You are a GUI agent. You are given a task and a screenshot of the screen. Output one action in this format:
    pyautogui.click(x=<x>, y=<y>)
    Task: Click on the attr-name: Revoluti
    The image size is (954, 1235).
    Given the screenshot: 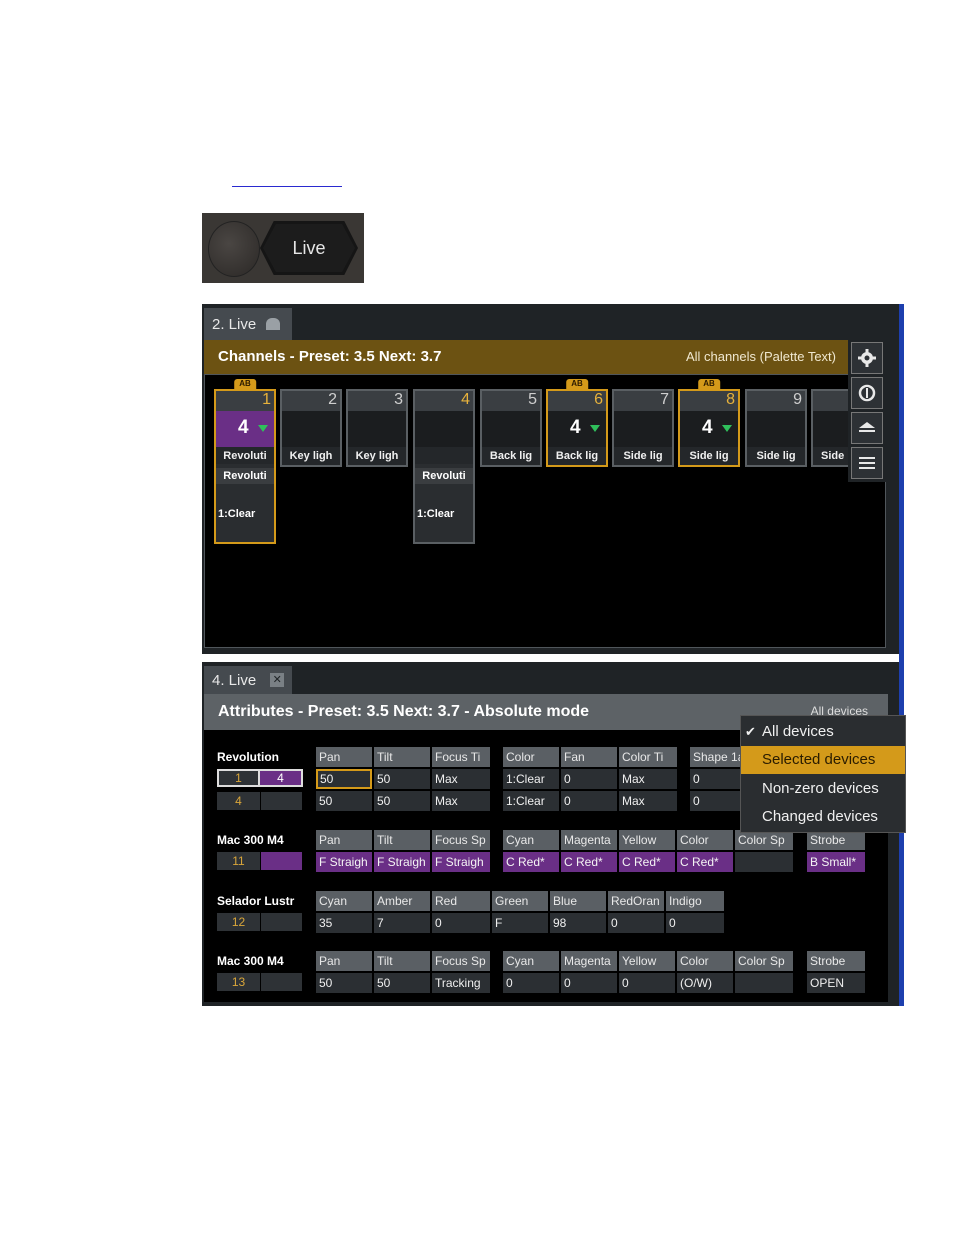 What is the action you would take?
    pyautogui.click(x=245, y=476)
    